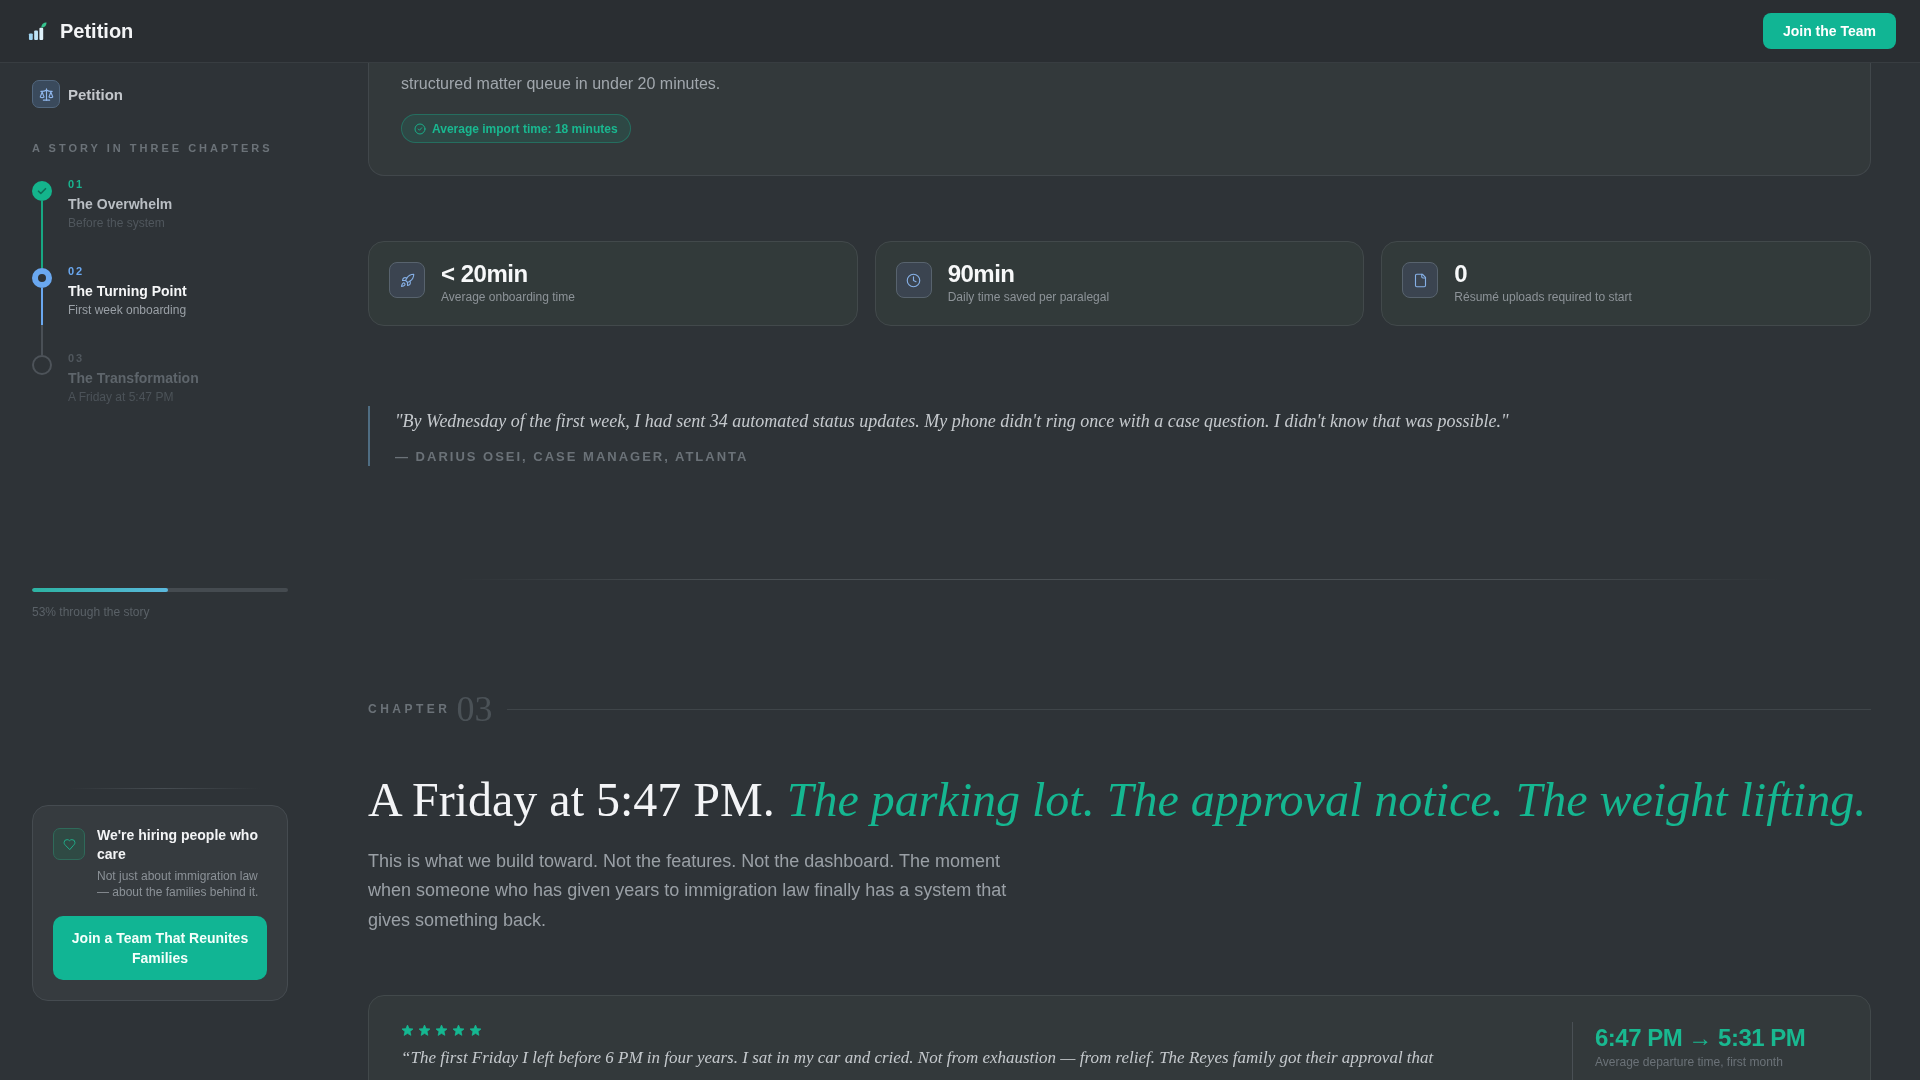  What do you see at coordinates (178, 884) in the screenshot?
I see `hiring-text: Not just about immigration law — about the families behind it.` at bounding box center [178, 884].